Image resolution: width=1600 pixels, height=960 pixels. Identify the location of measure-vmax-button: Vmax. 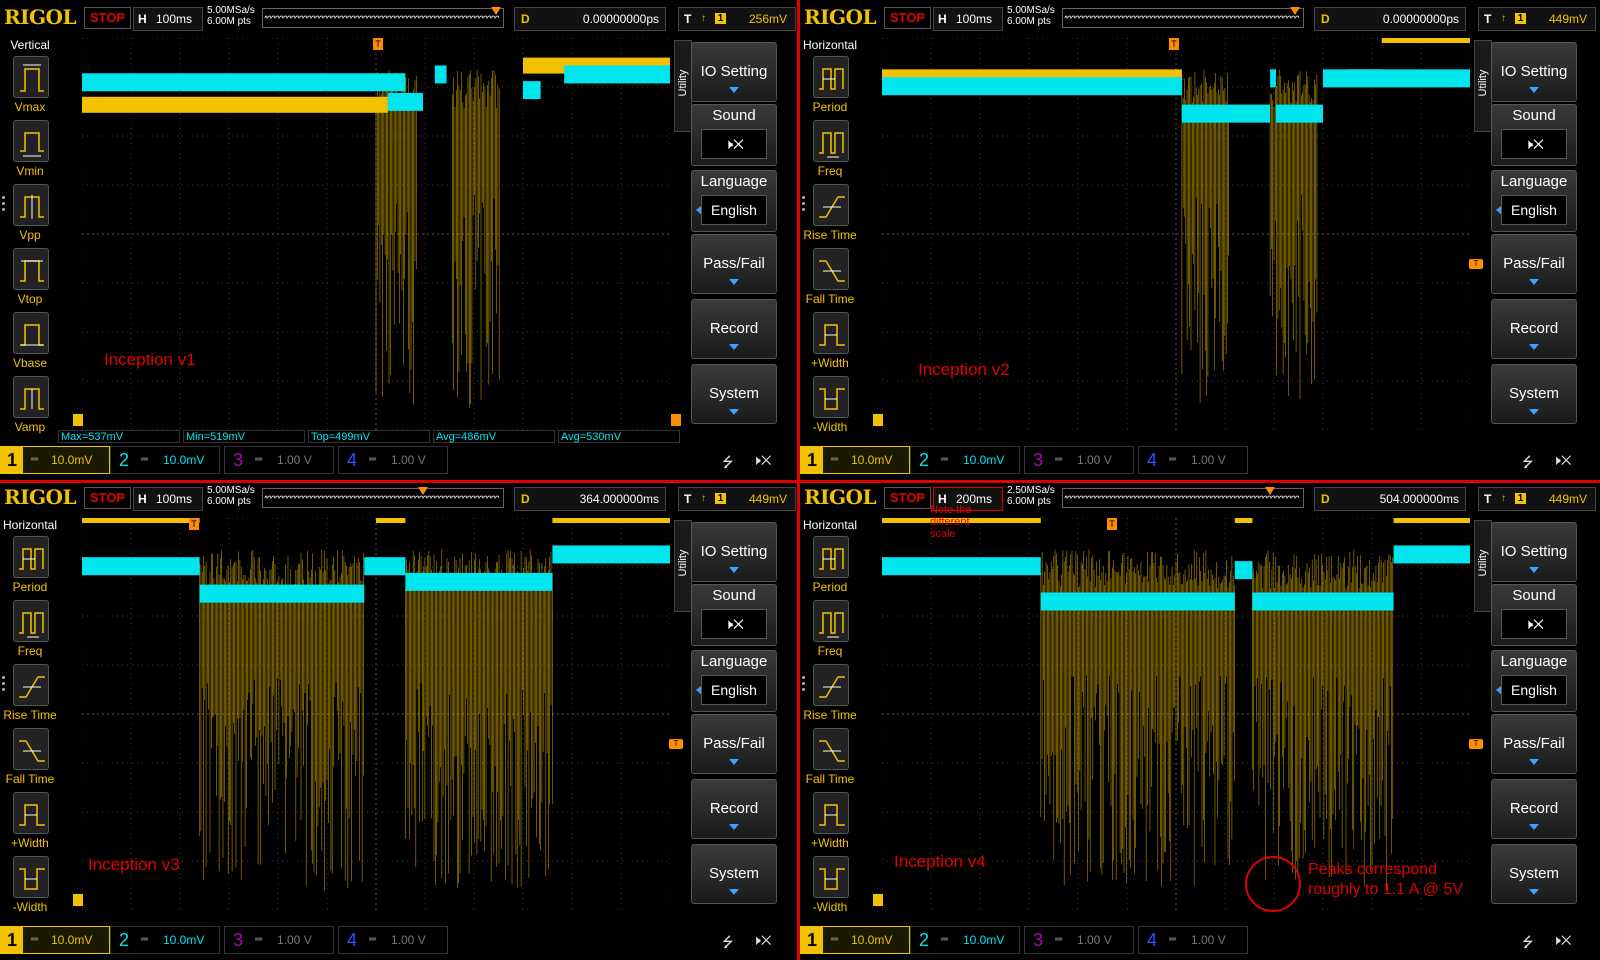
(30, 88).